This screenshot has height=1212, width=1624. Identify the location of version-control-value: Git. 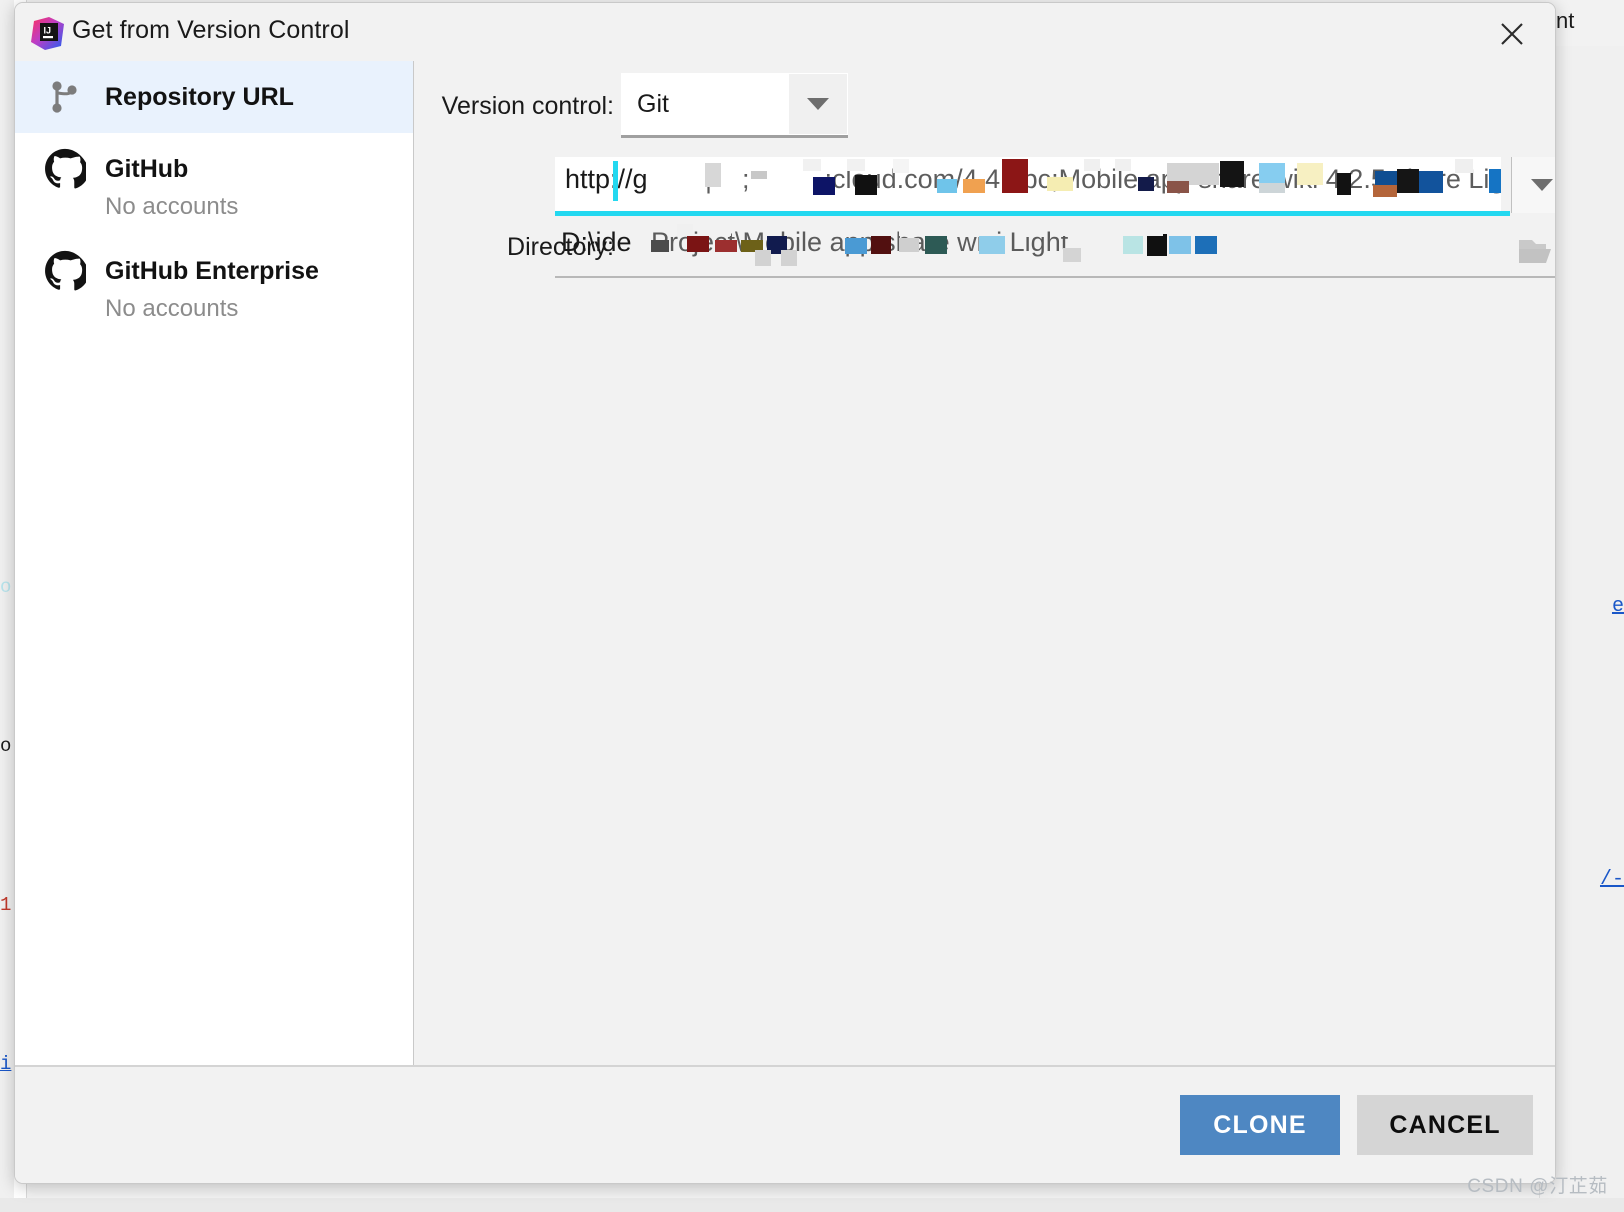
(653, 103).